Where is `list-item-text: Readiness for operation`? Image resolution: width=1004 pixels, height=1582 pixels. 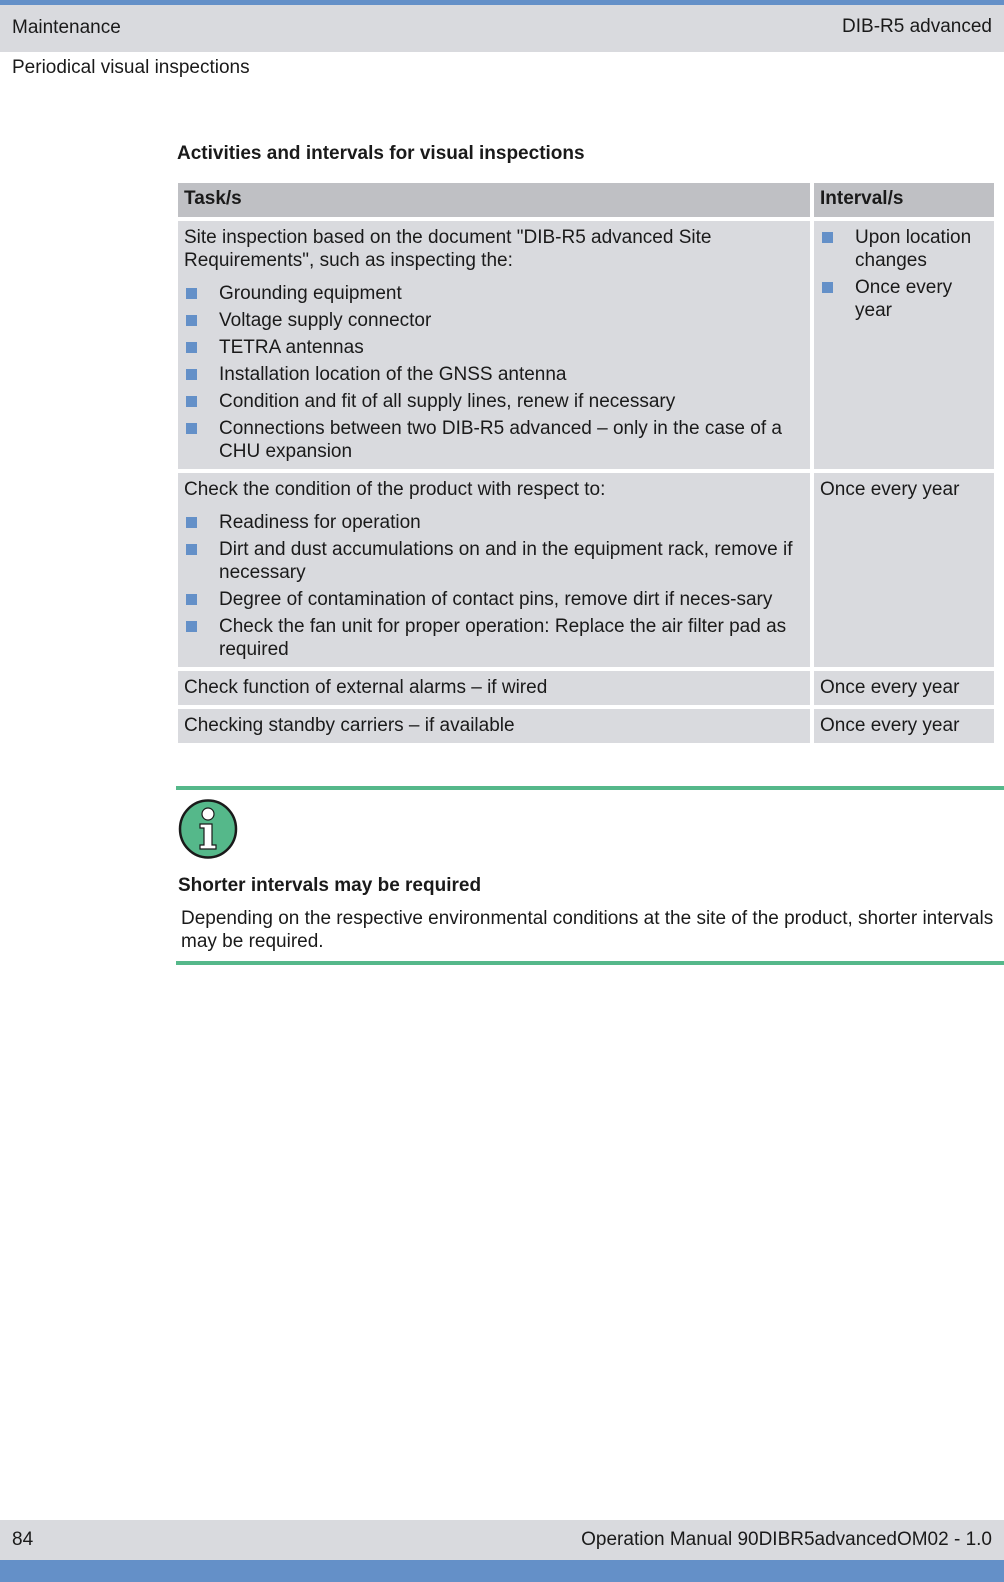 list-item-text: Readiness for operation is located at coordinates (320, 522).